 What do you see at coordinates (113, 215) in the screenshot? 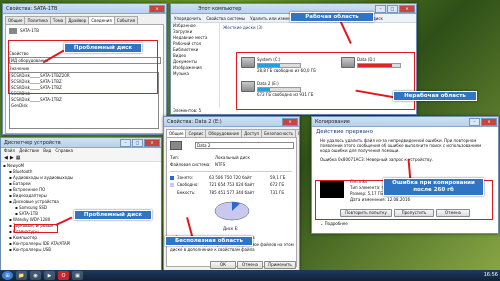
I see `callout-problem-disk-2: Проблемный диск` at bounding box center [113, 215].